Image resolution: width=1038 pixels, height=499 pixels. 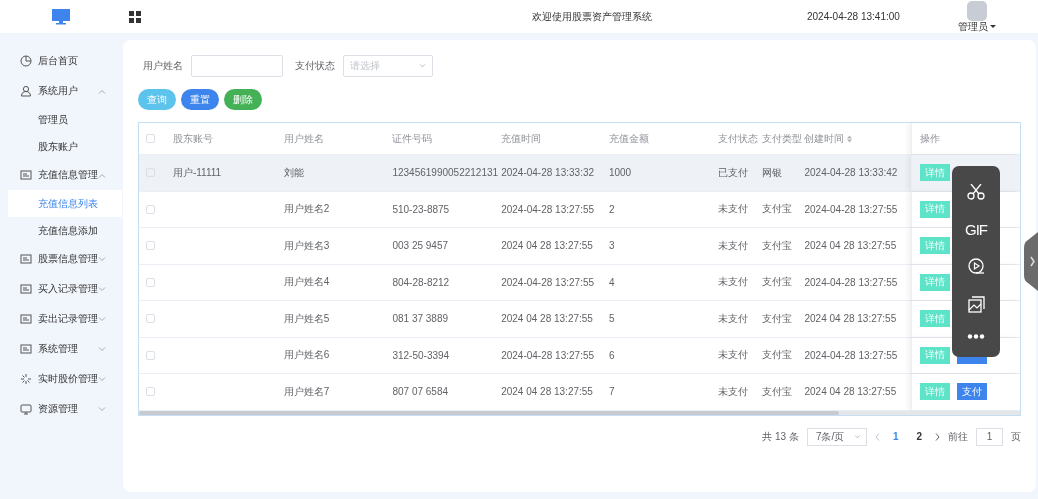 I want to click on record-icon, so click(x=976, y=267).